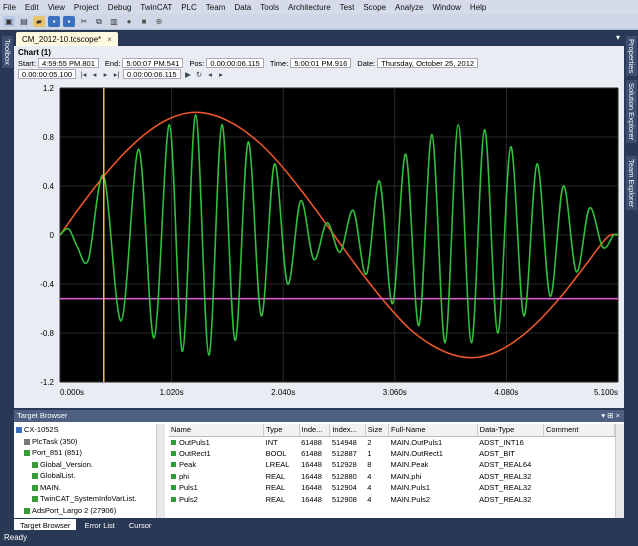 This screenshot has height=546, width=638. What do you see at coordinates (84, 21) in the screenshot?
I see `cut-icon: ✂` at bounding box center [84, 21].